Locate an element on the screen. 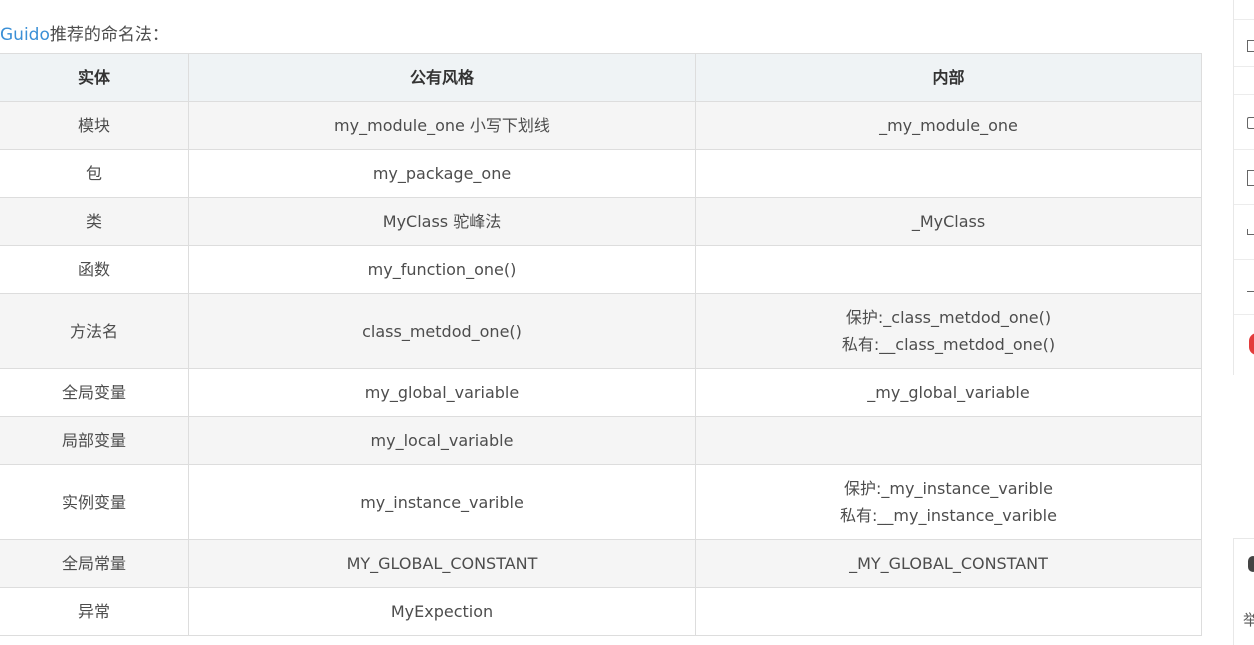 Image resolution: width=1254 pixels, height=645 pixels. internal-line: 私有:__class_metdod_one() is located at coordinates (948, 344).